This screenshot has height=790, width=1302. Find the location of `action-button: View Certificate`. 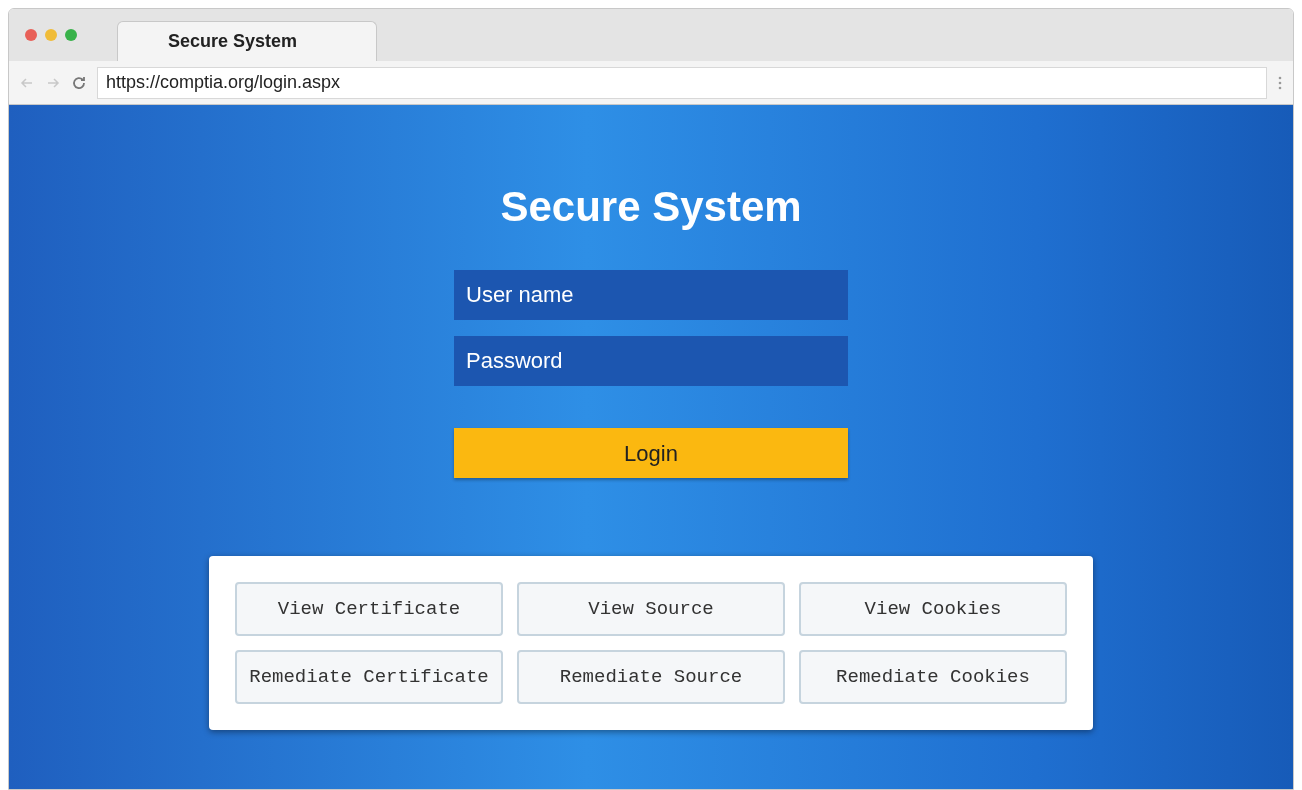

action-button: View Certificate is located at coordinates (369, 609).